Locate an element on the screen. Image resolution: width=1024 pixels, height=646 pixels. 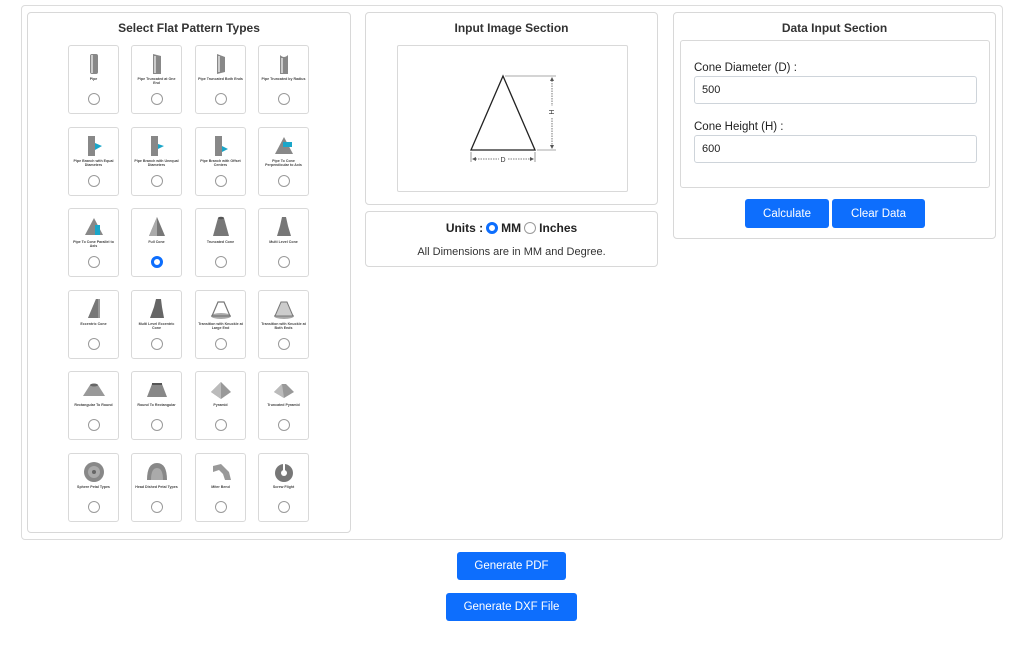
transition-knuckle-both-icon is located at coordinates (284, 310).